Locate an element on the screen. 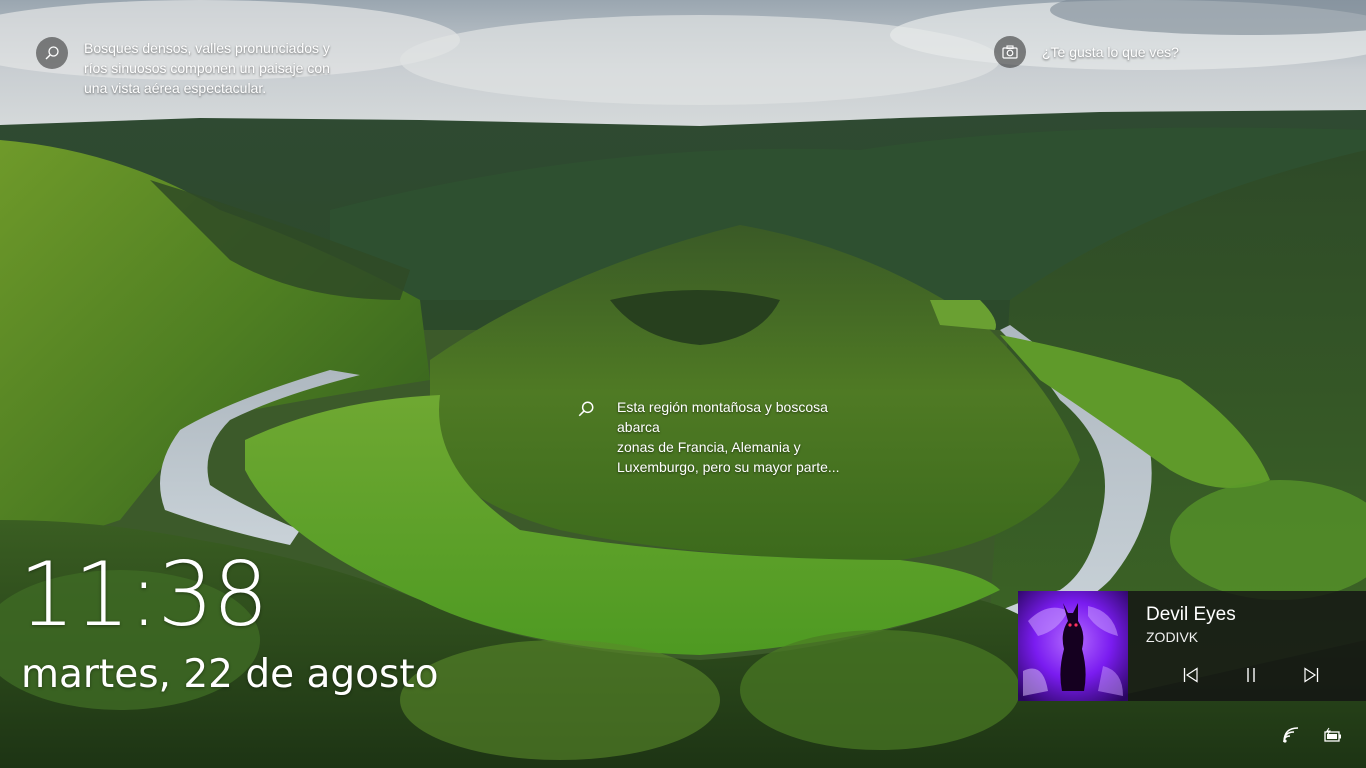  track-artist: ZODIVK is located at coordinates (1172, 637).